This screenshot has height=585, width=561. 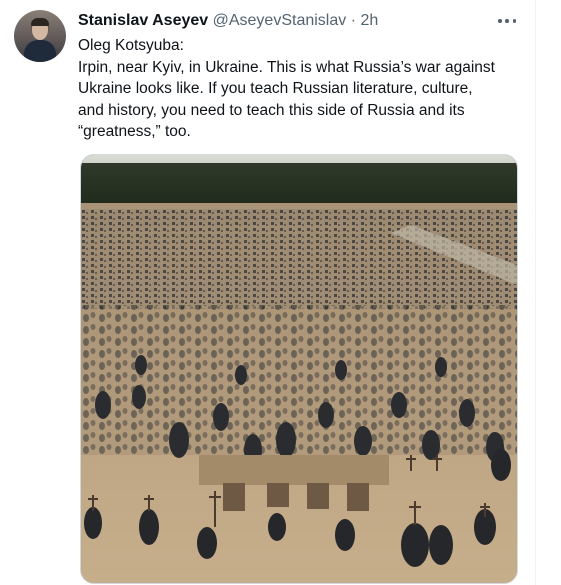 I want to click on tweet-header: Stanislav Aseyev @AseyevStanislav · 2h, so click(x=301, y=21).